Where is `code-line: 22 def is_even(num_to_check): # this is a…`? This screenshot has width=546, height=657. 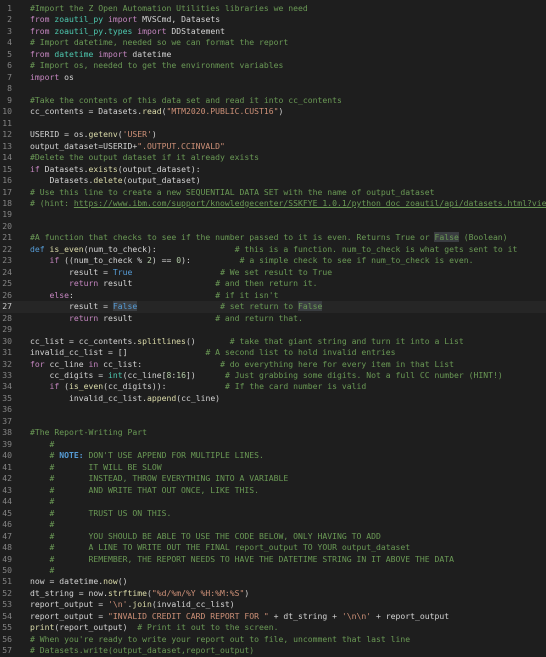
code-line: 22 def is_even(num_to_check): # this is a… is located at coordinates (273, 249).